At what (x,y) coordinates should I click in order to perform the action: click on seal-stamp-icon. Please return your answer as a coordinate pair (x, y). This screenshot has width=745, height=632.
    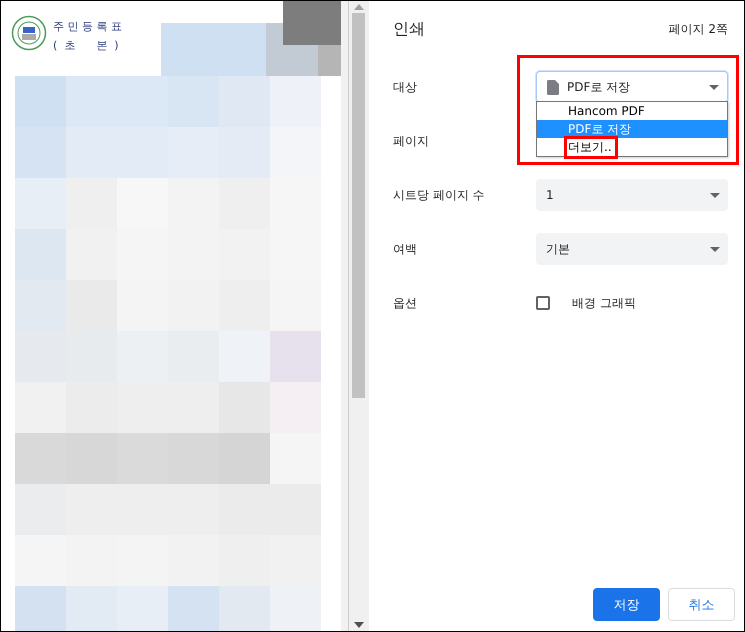
    Looking at the image, I should click on (29, 33).